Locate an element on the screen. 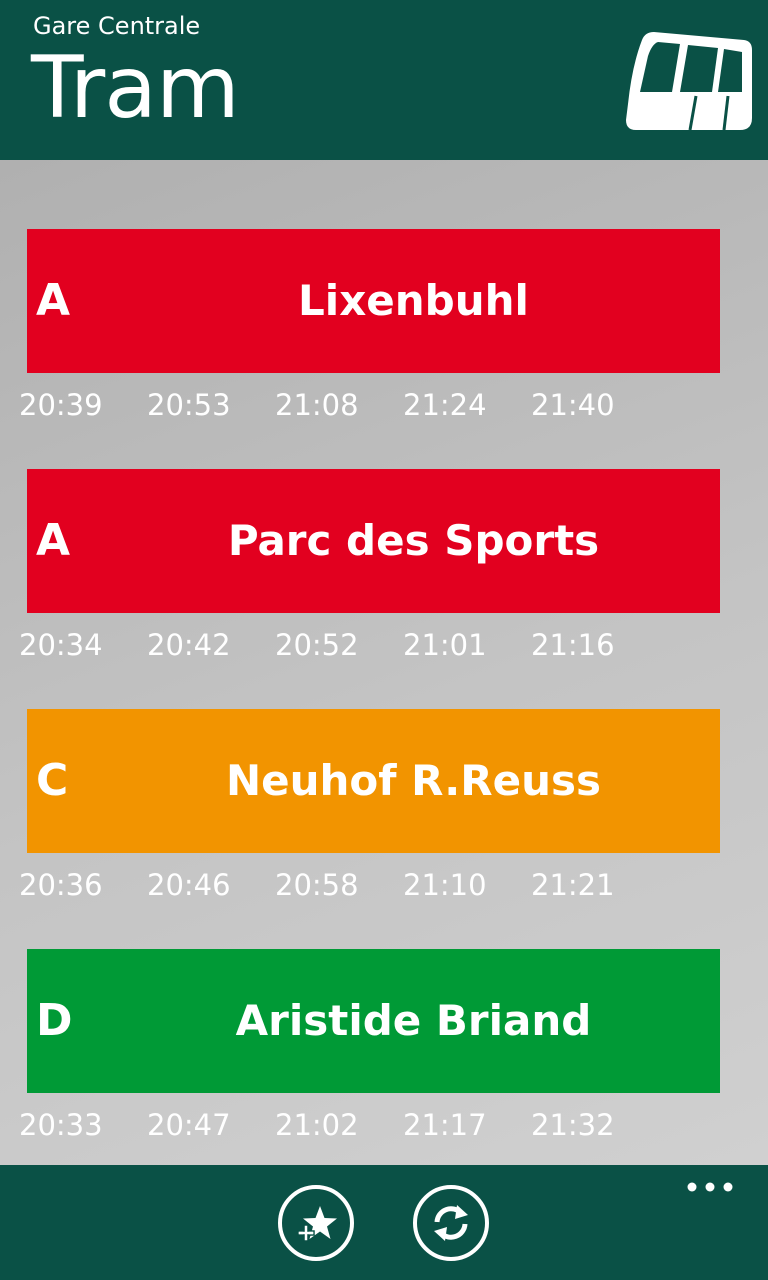  departure-time: 21:16 is located at coordinates (573, 645).